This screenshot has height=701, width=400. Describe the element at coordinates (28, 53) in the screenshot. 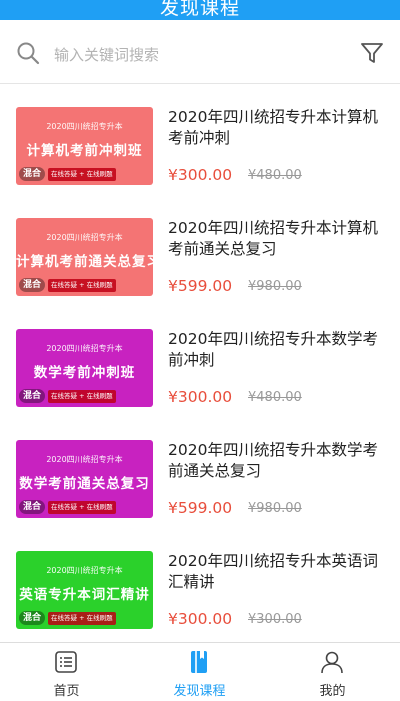

I see `search-icon` at that location.